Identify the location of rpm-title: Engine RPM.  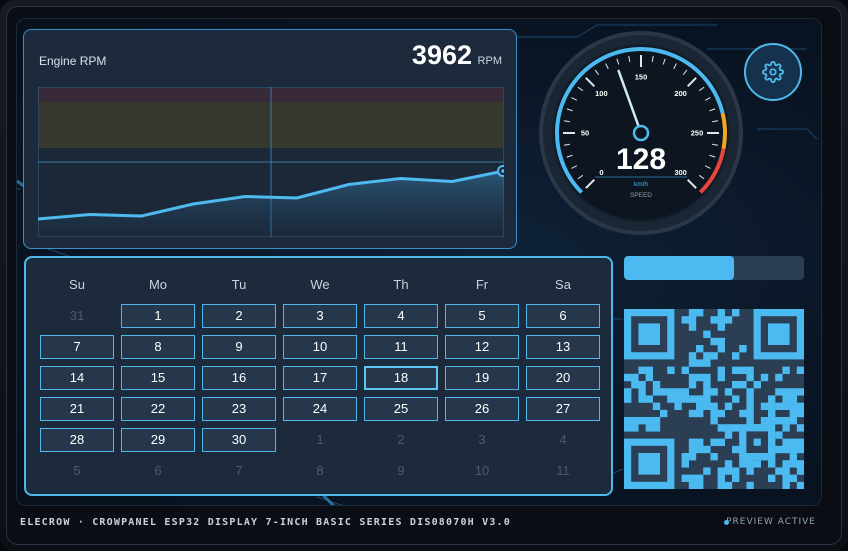
(73, 61).